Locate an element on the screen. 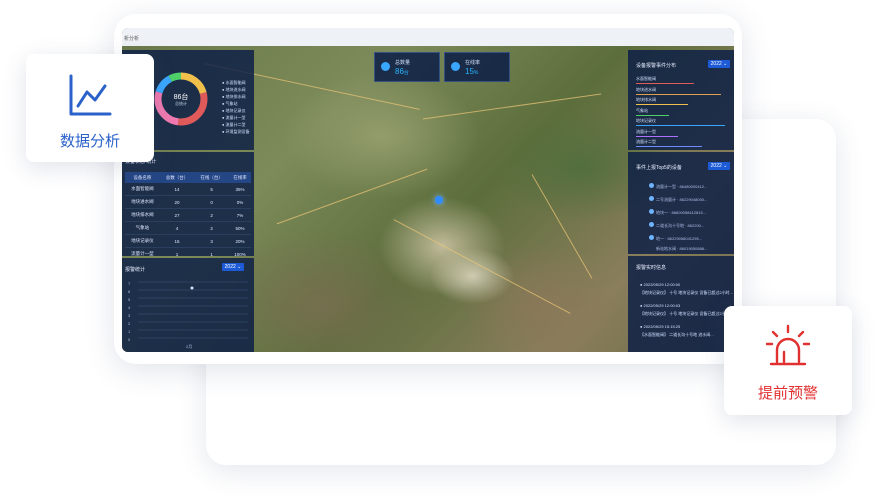 Image resolution: width=878 pixels, height=503 pixels. alarm-stats-panel: 报警统计 2022 ⌄ 76 54 32 10 2月 is located at coordinates (188, 305).